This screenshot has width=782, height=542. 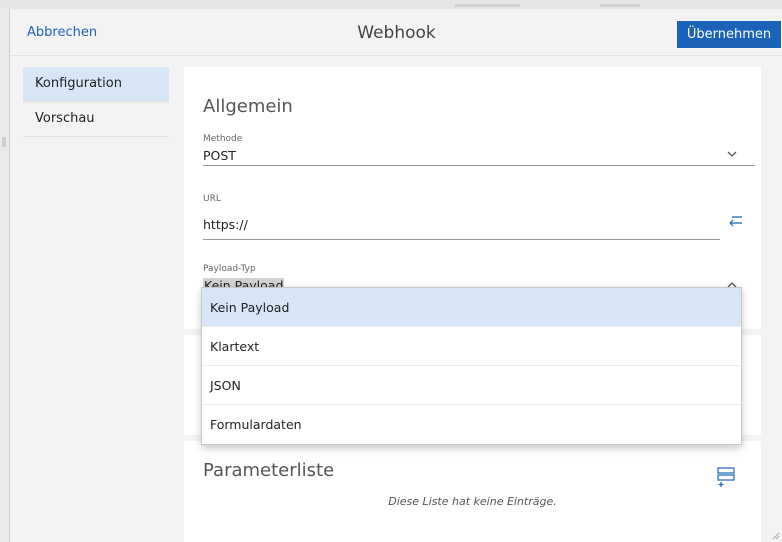 I want to click on chevron-down-icon, so click(x=732, y=154).